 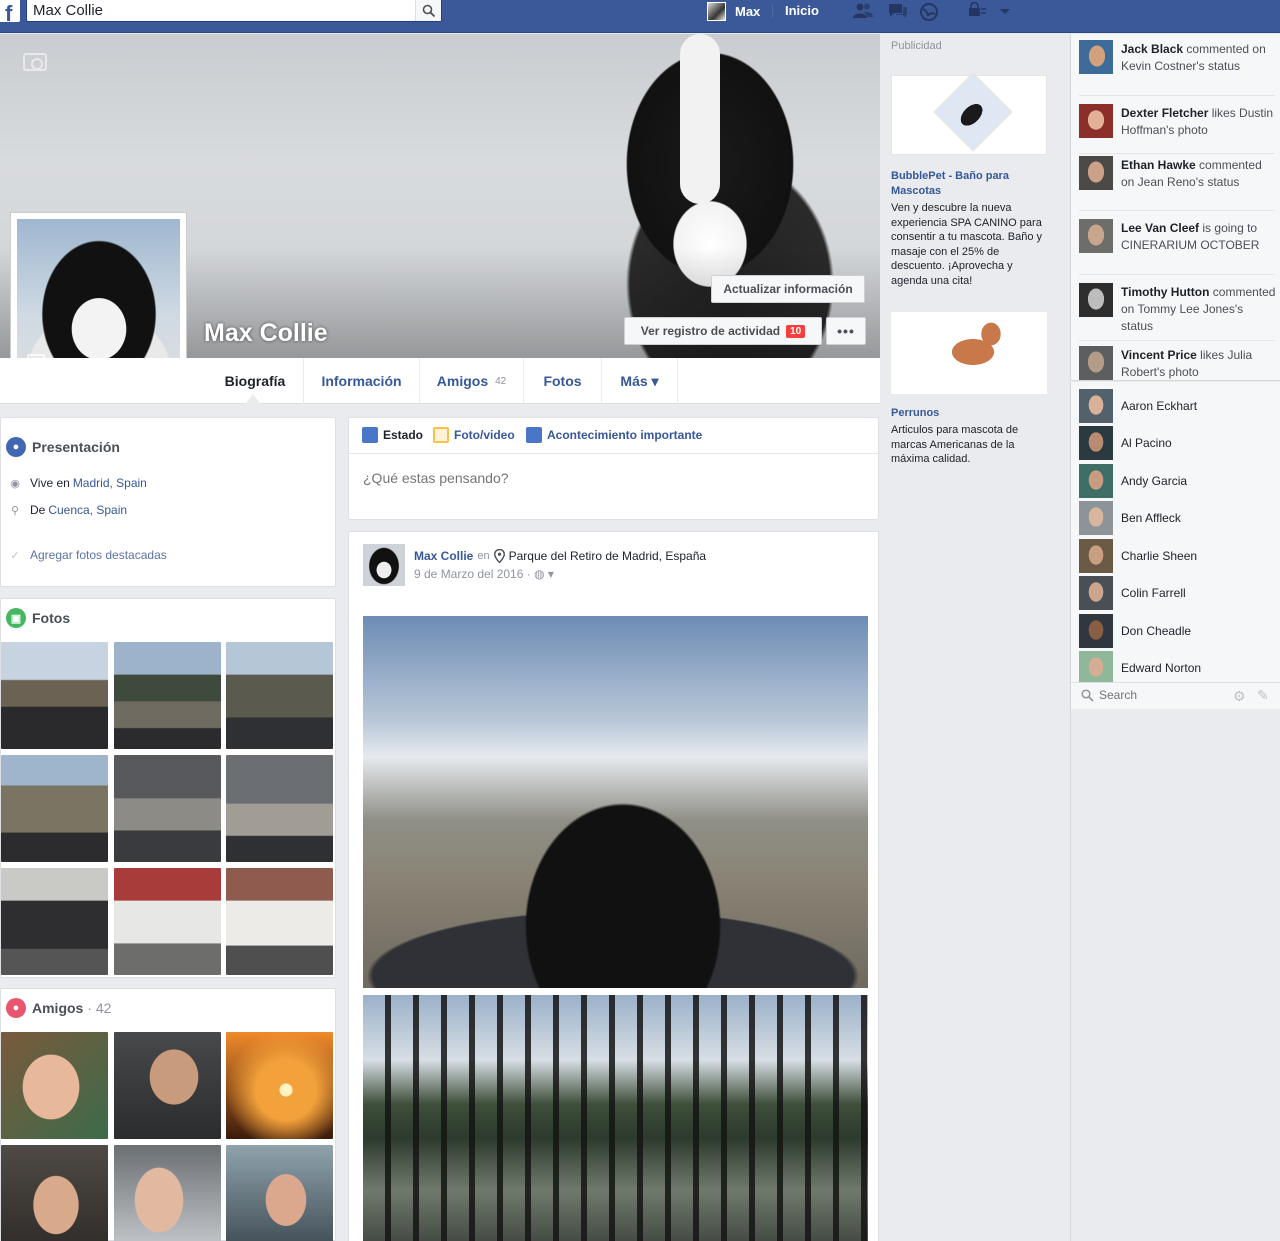 I want to click on chat-contact: Andy Garcia, so click(x=1177, y=481).